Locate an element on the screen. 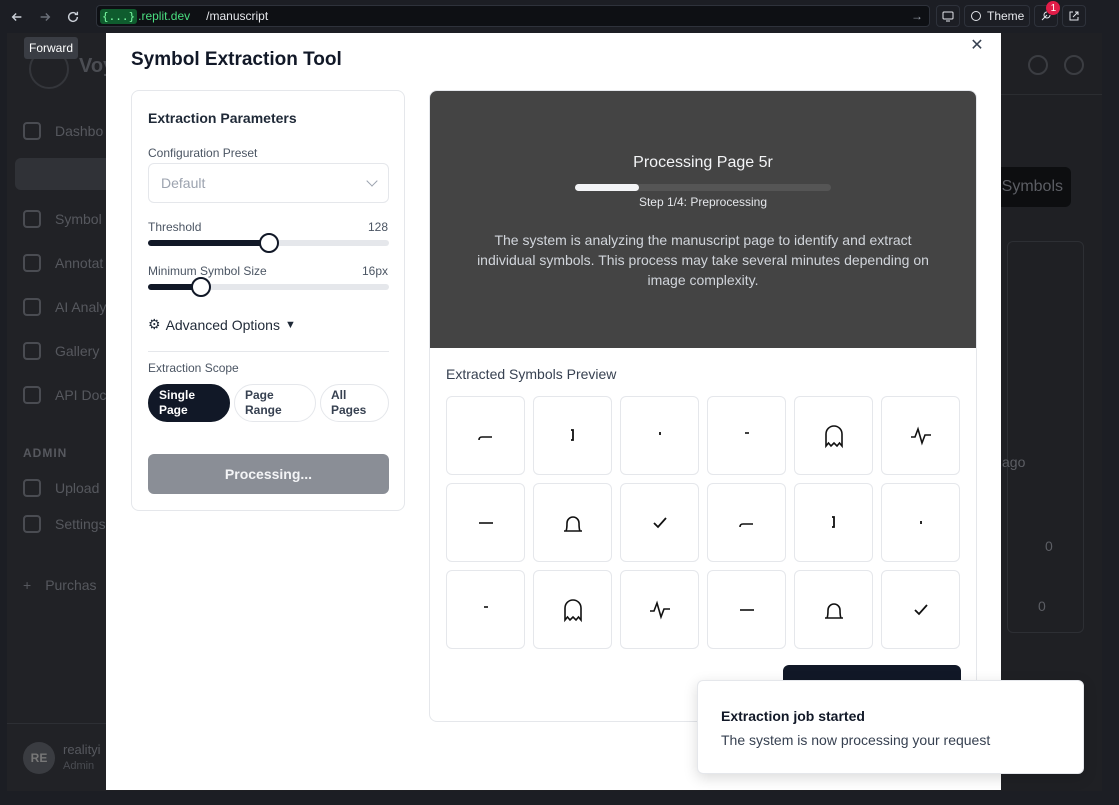 The height and width of the screenshot is (805, 1119). gear-icon is located at coordinates (32, 524).